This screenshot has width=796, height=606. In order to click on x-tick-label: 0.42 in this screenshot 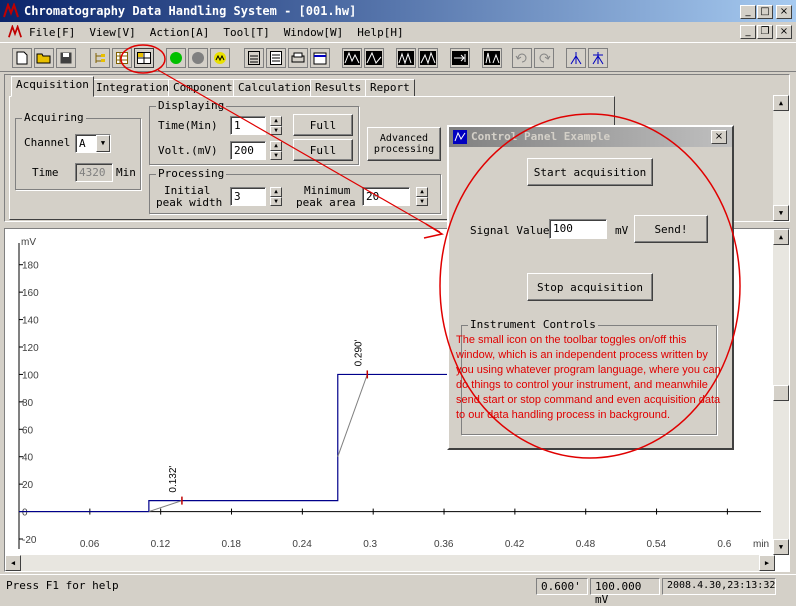, I will do `click(515, 544)`.